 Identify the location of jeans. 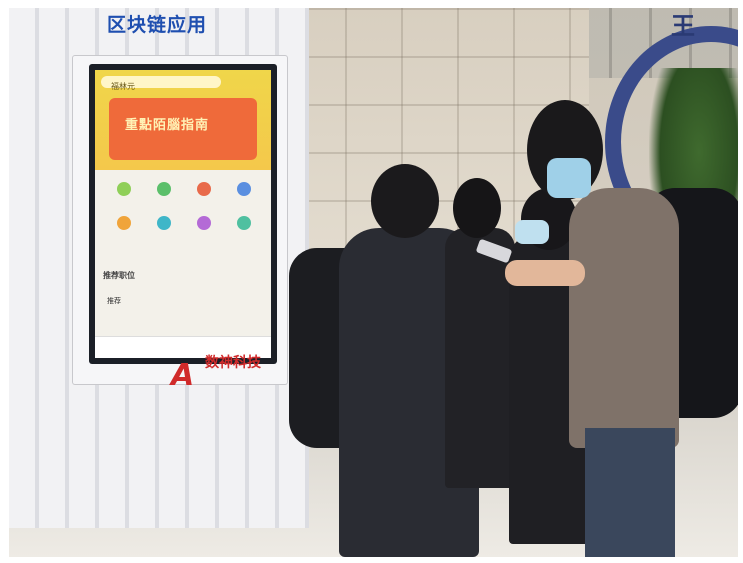
(630, 492).